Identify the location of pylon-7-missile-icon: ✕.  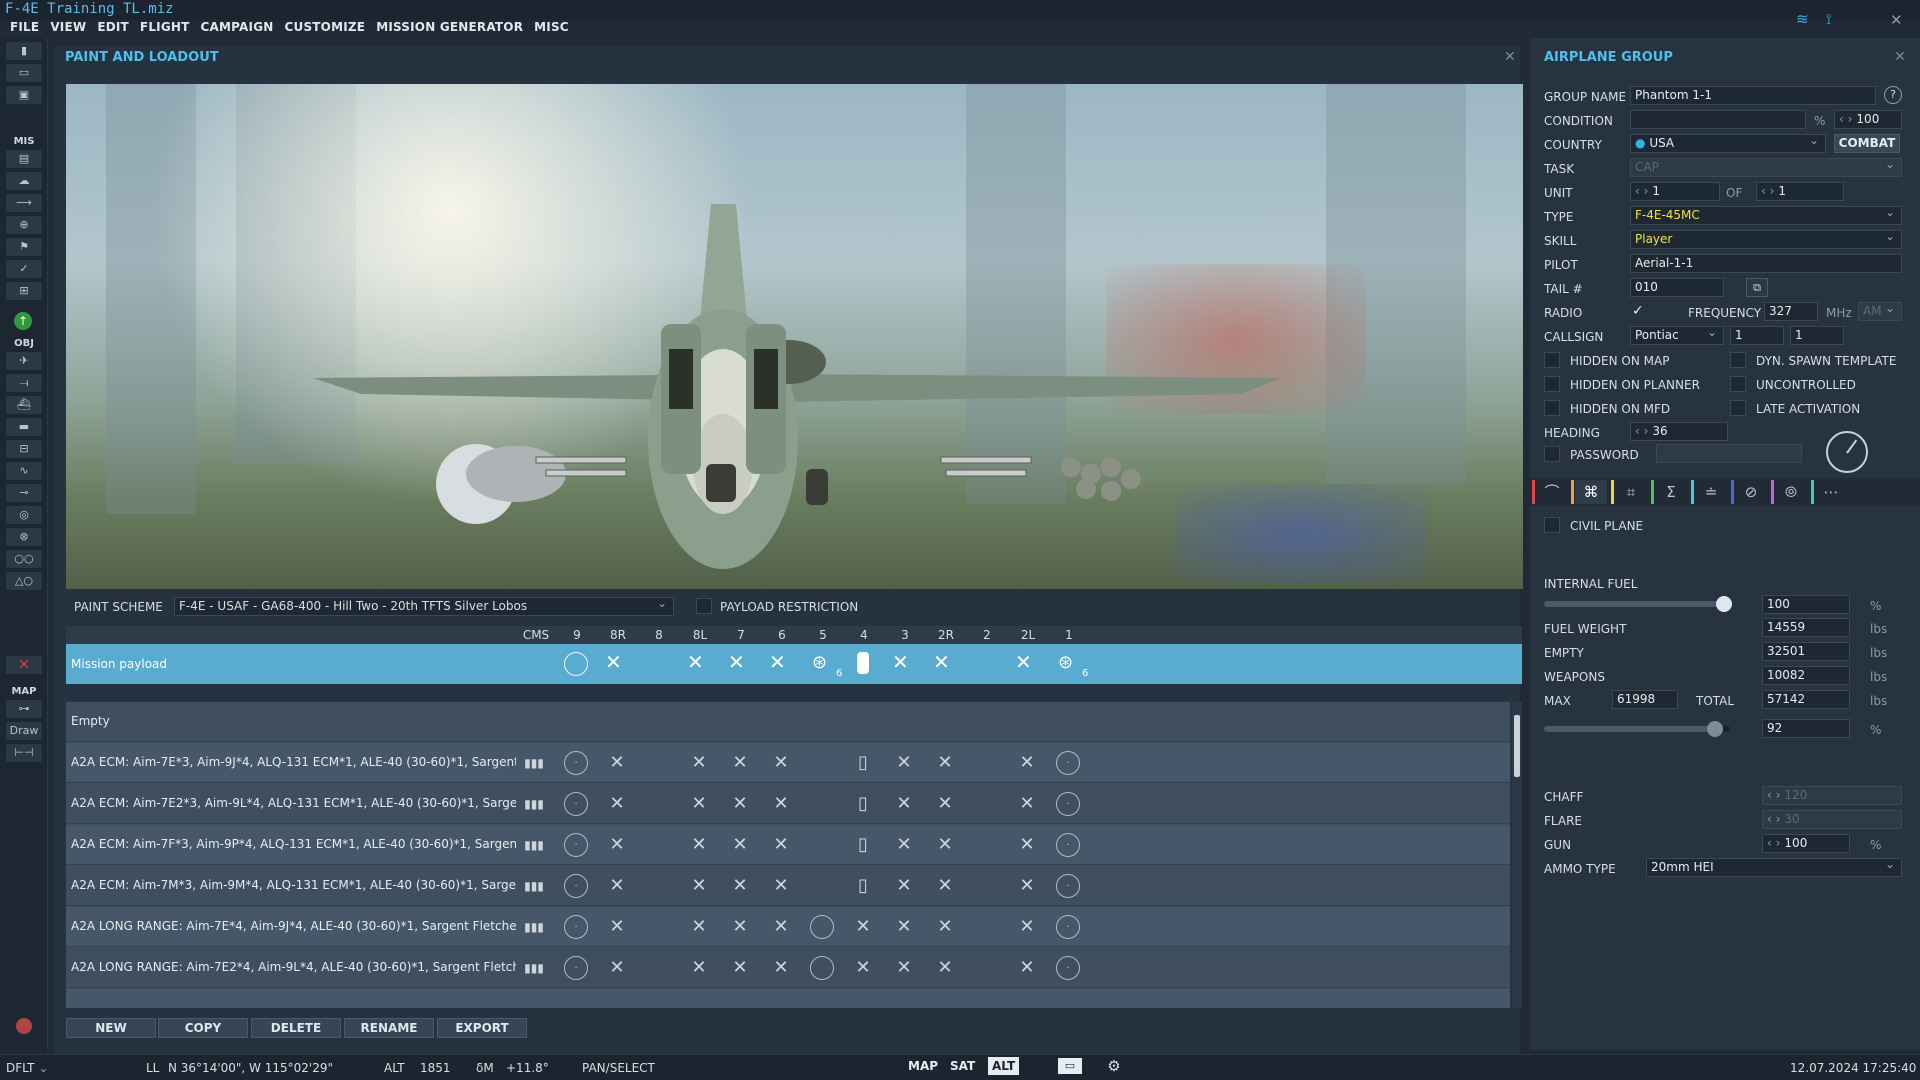
(736, 662).